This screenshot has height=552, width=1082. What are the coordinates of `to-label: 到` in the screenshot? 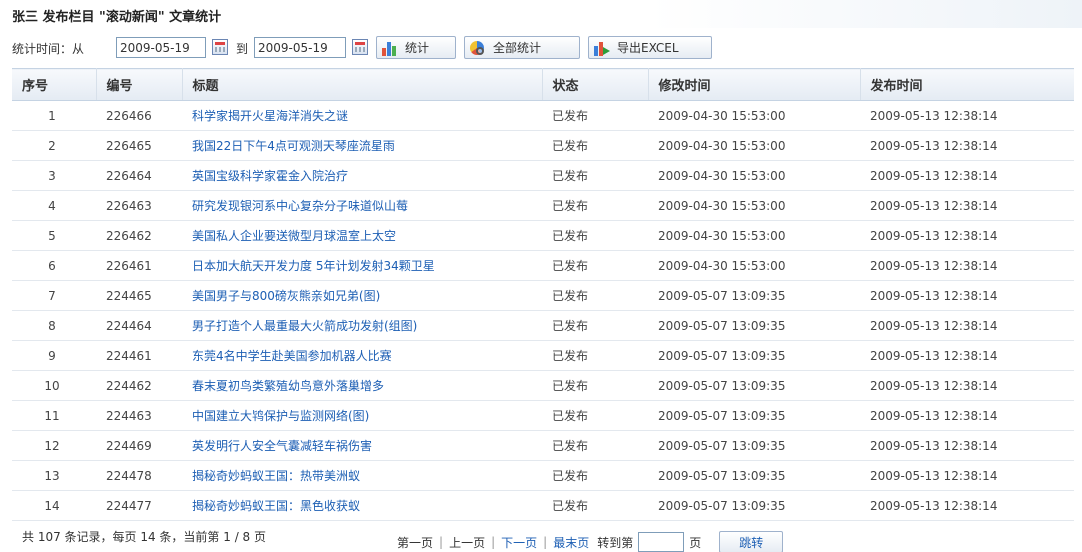 It's located at (242, 49).